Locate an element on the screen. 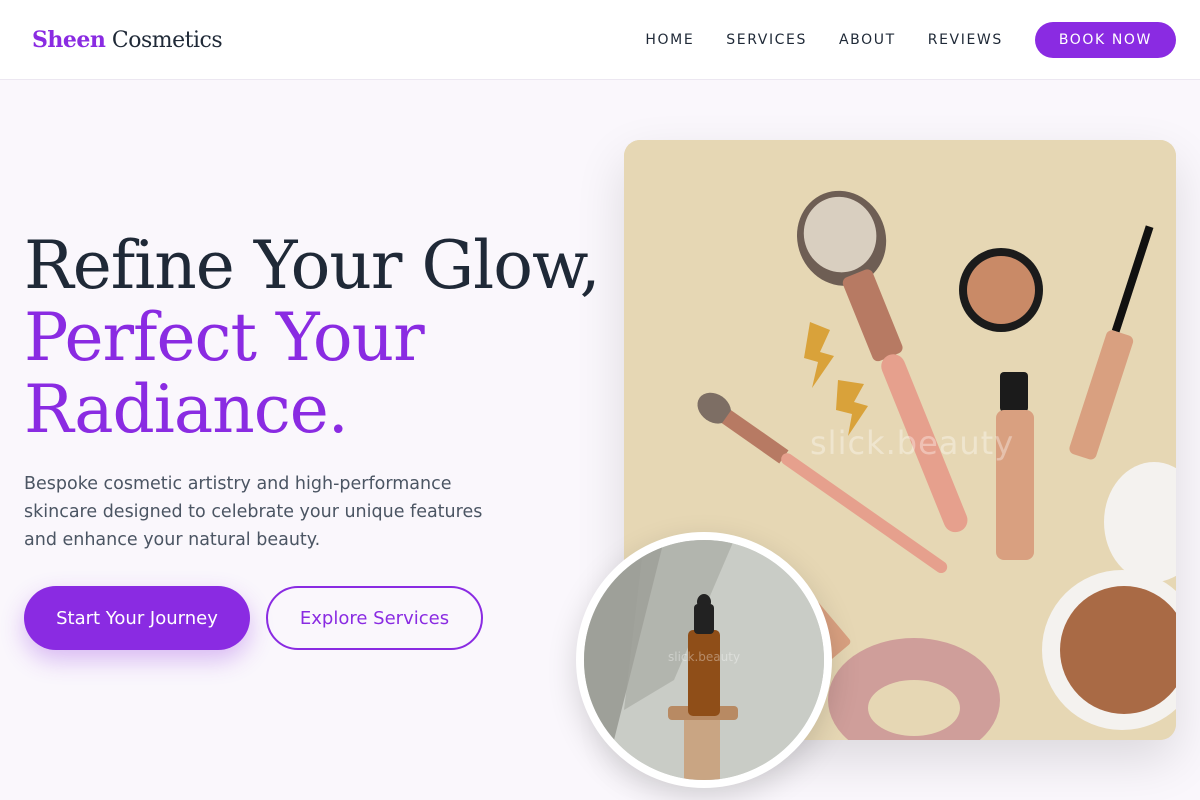 Image resolution: width=1200 pixels, height=800 pixels. nav-reviews-link: REVIEWS is located at coordinates (965, 40).